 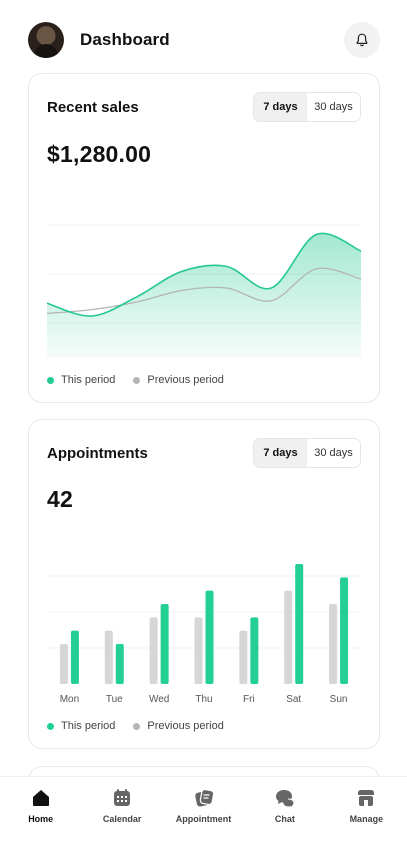 I want to click on x-tick-label: Wed, so click(x=159, y=699).